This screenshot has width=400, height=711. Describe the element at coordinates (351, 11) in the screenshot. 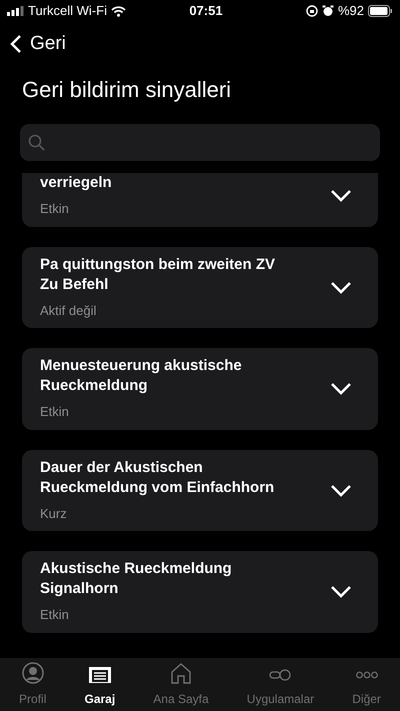

I see `battery-percent: %92` at that location.